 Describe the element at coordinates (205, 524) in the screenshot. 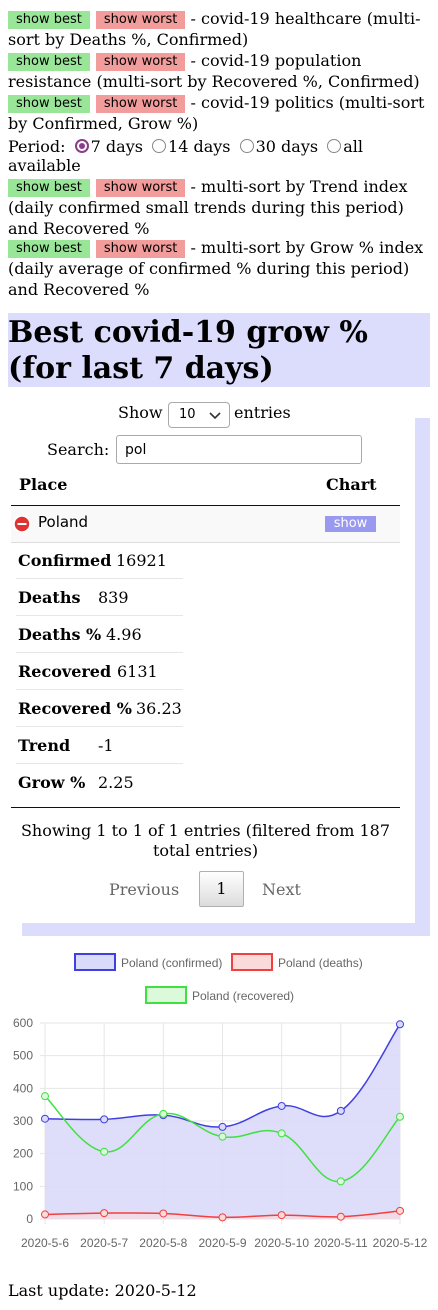

I see `table-row: Poland show` at that location.